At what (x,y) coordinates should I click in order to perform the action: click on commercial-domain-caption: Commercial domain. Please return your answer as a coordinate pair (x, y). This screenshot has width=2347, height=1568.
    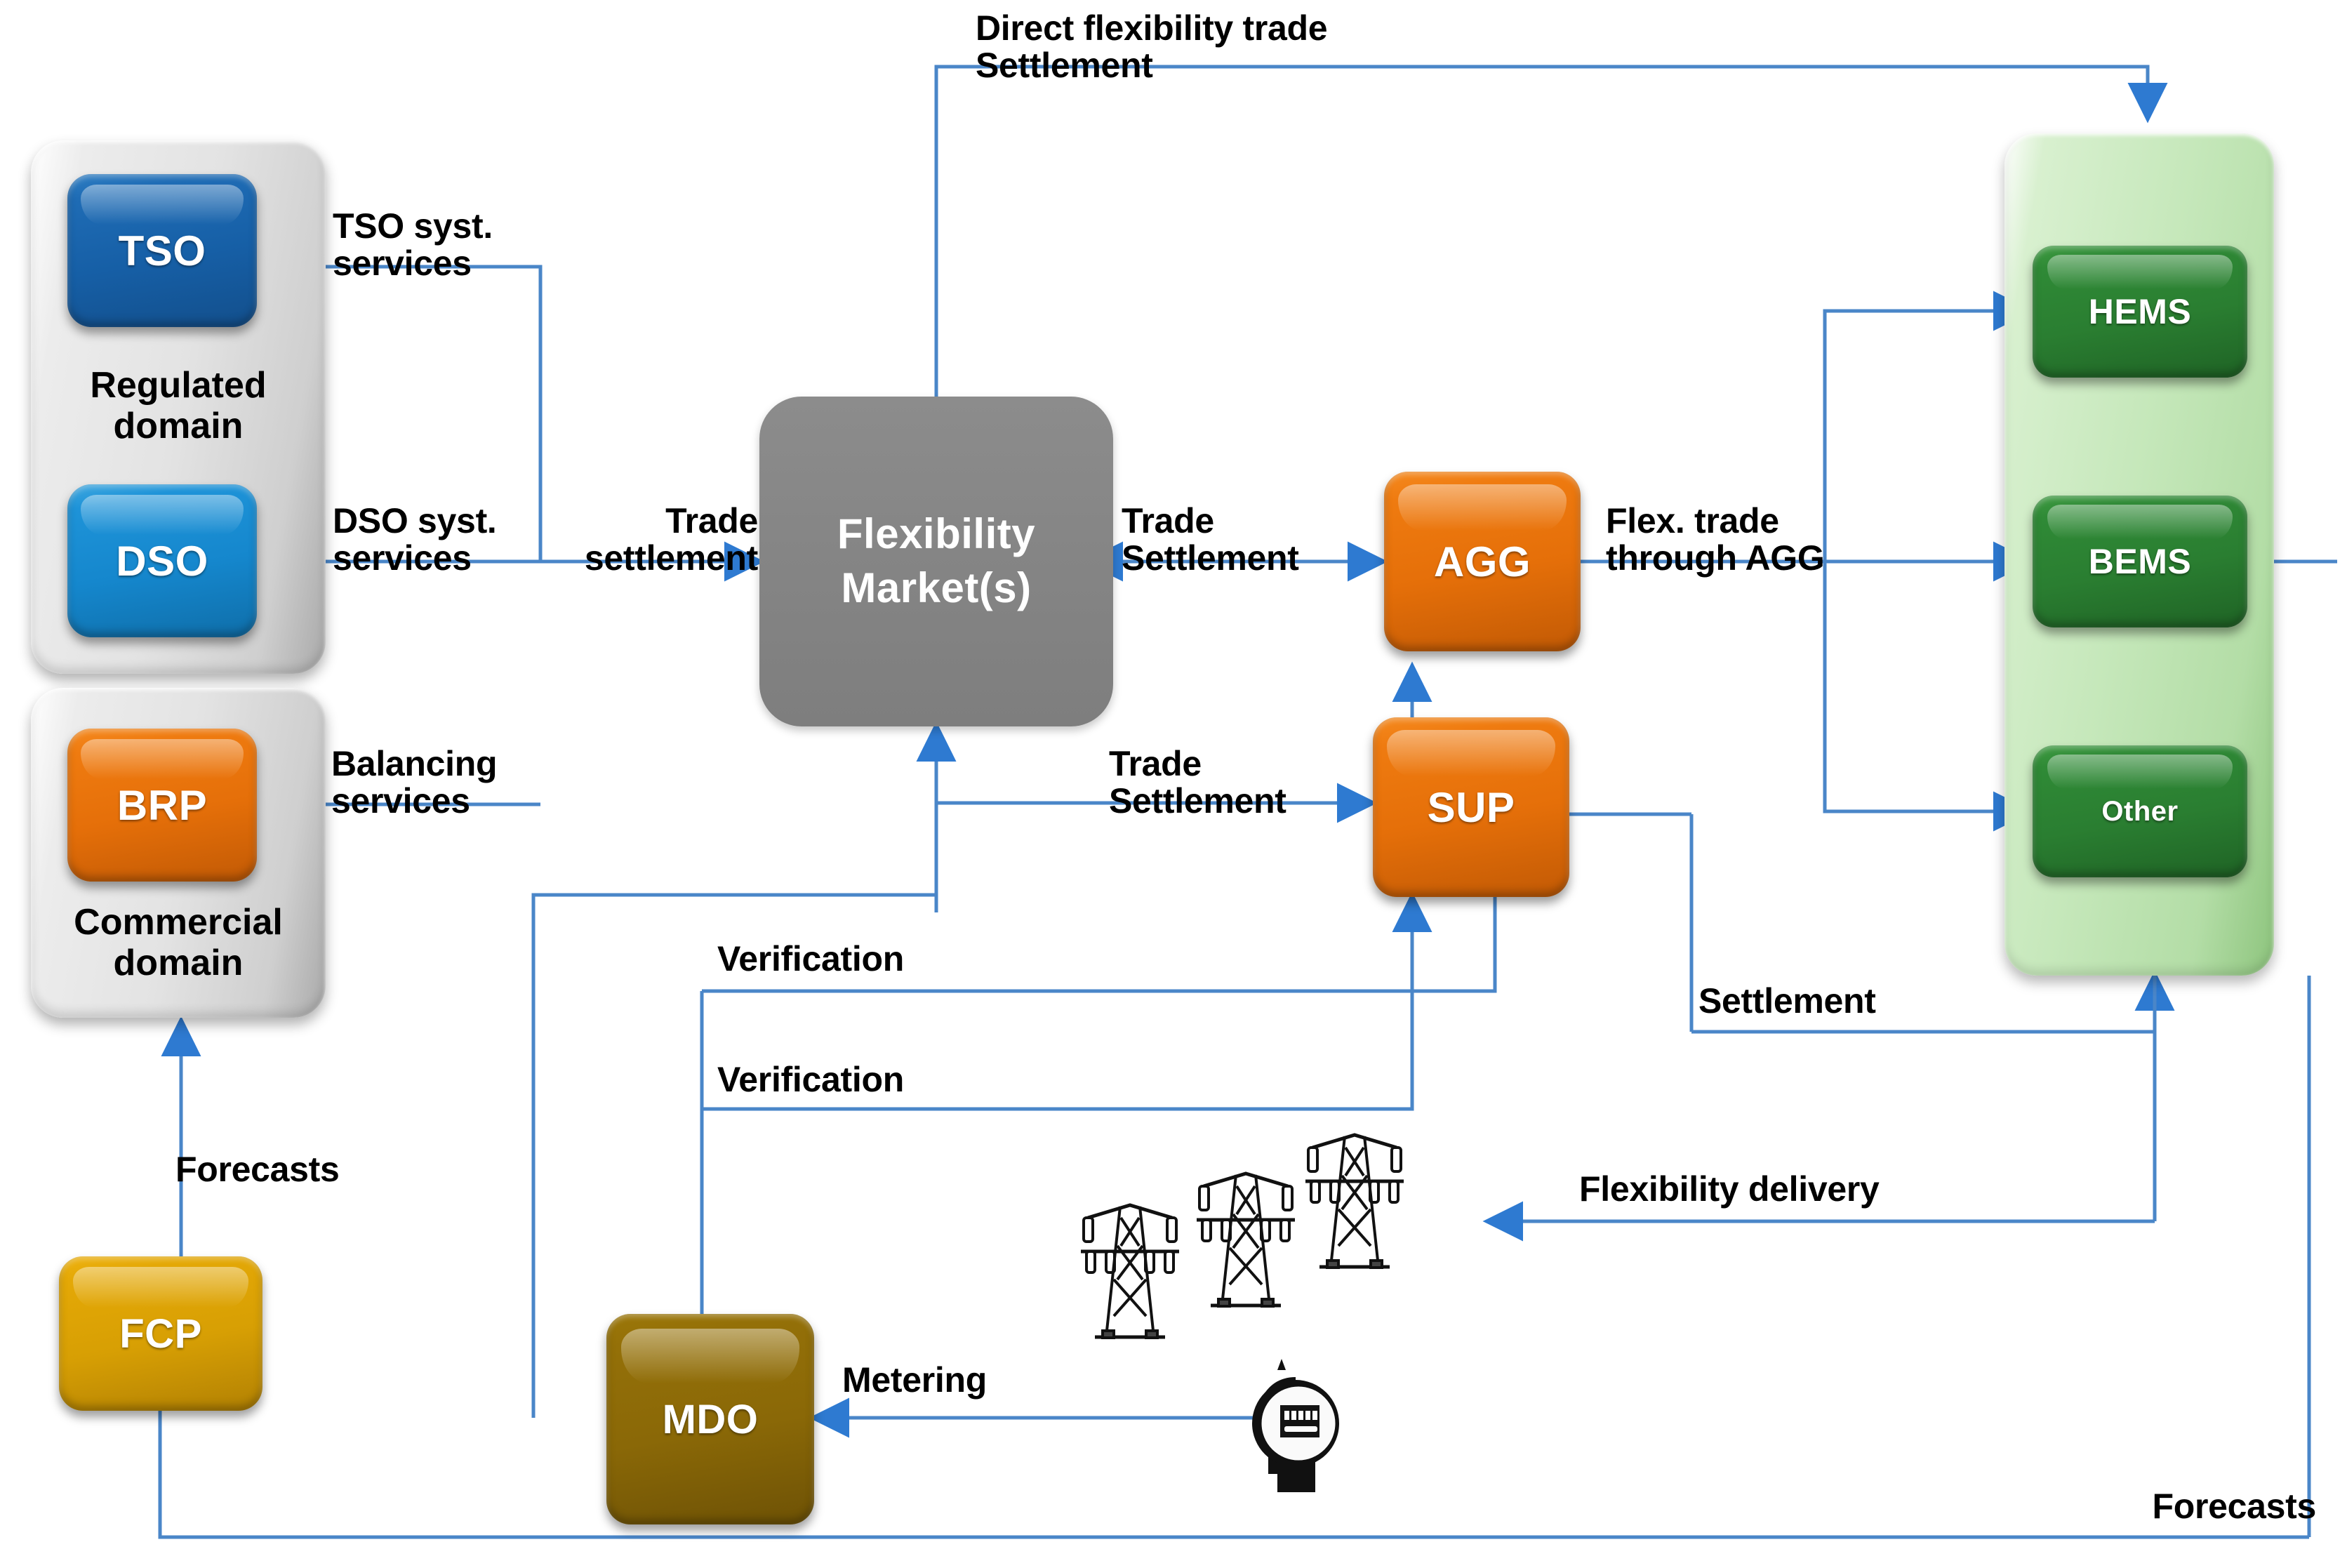
    Looking at the image, I should click on (178, 943).